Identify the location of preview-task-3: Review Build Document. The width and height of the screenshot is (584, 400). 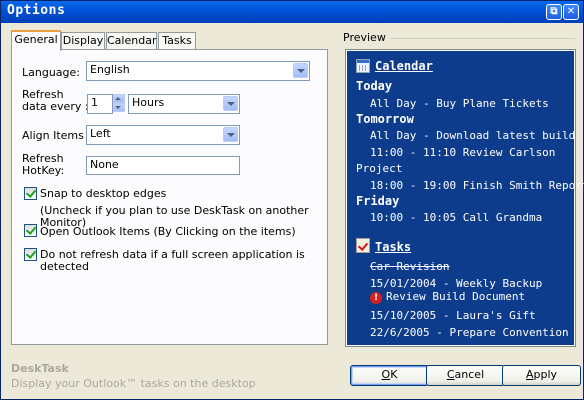
(455, 296).